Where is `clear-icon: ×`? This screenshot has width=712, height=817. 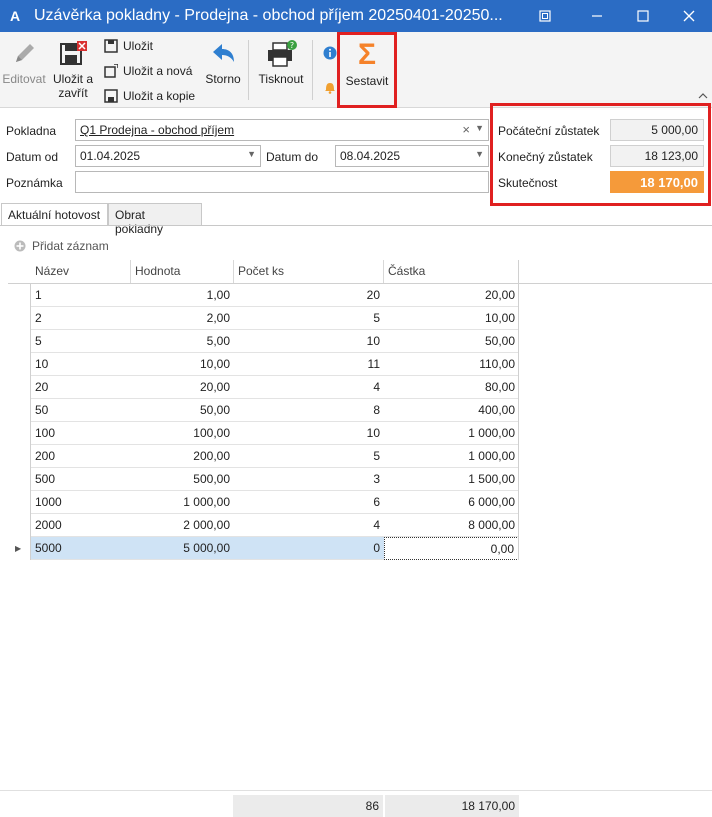
clear-icon: × is located at coordinates (466, 129).